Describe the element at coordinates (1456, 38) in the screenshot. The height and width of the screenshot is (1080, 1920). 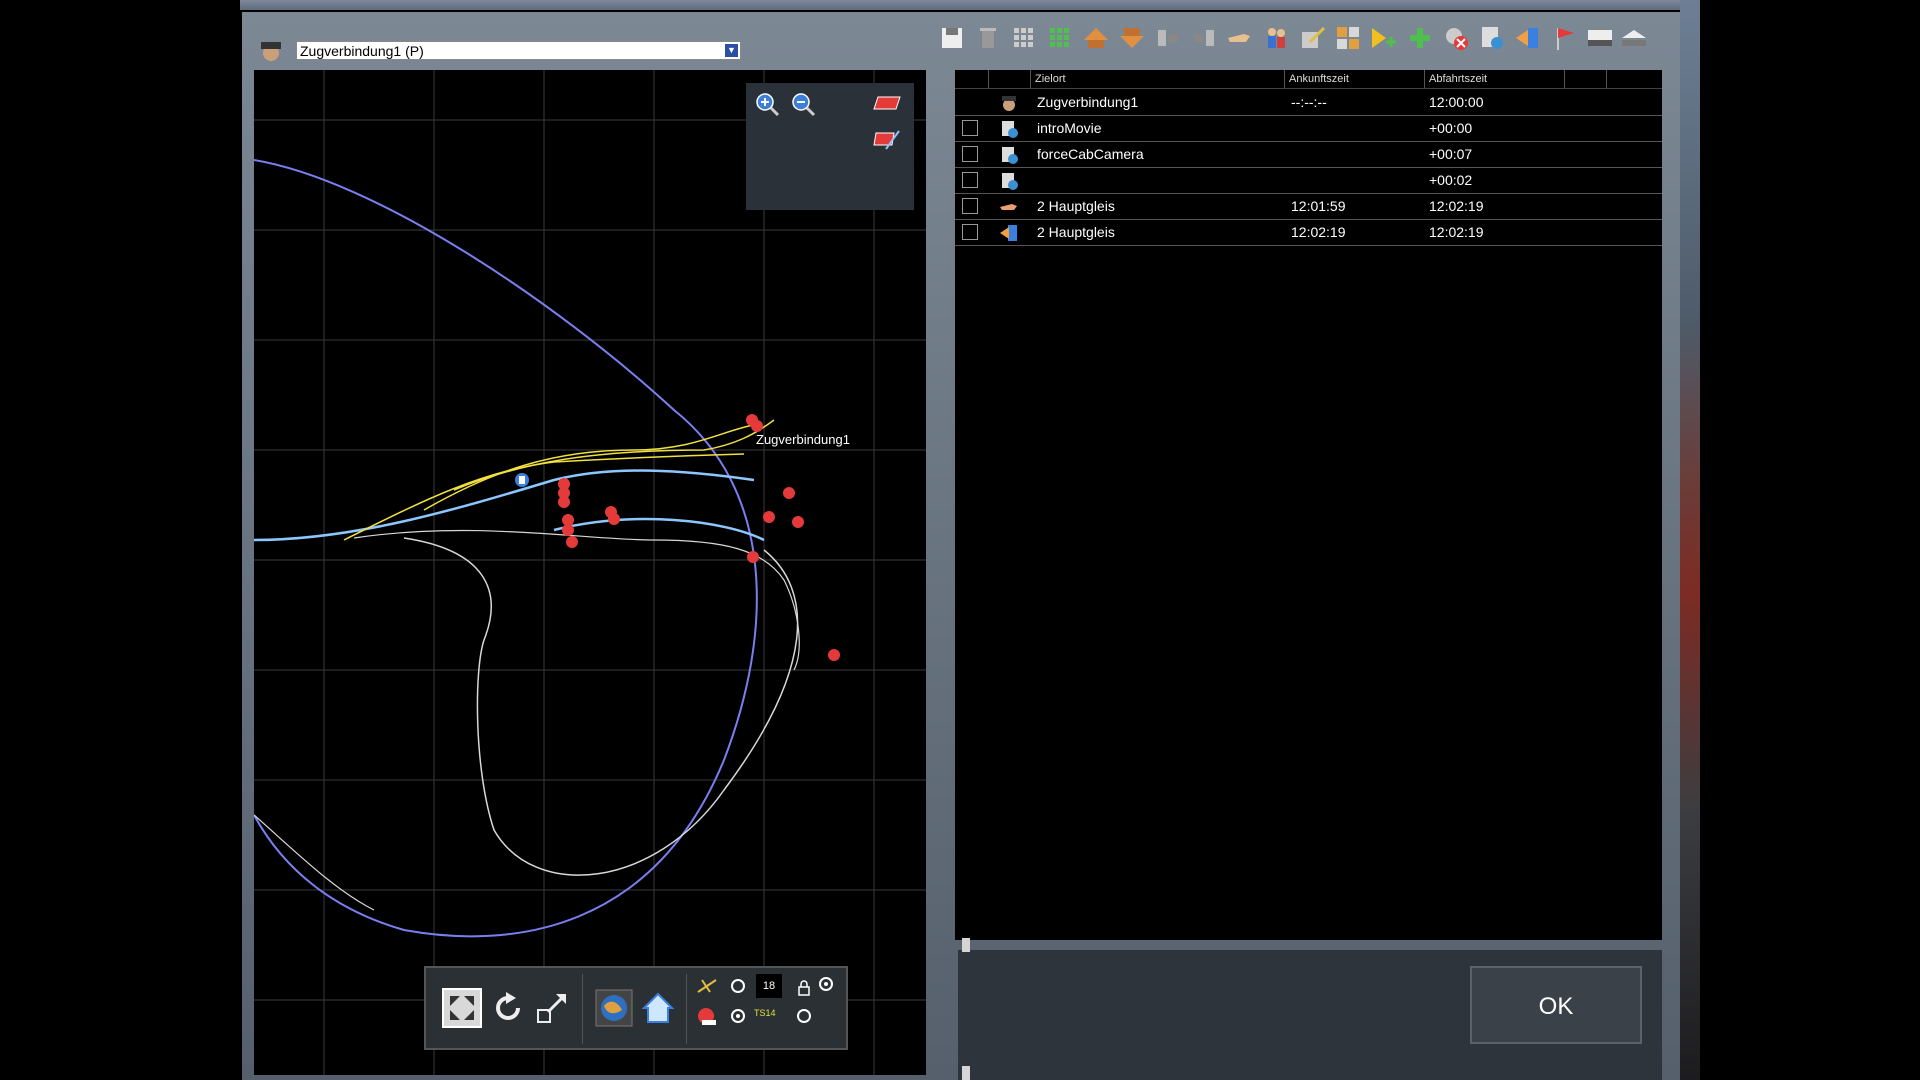
I see `remove-train-icon` at that location.